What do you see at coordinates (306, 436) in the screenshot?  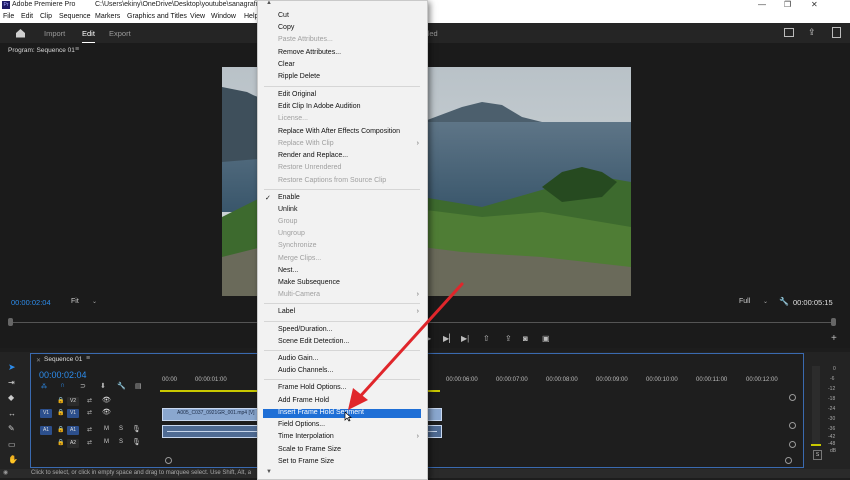 I see `menu-item-time-interpolation: Time Interpolation` at bounding box center [306, 436].